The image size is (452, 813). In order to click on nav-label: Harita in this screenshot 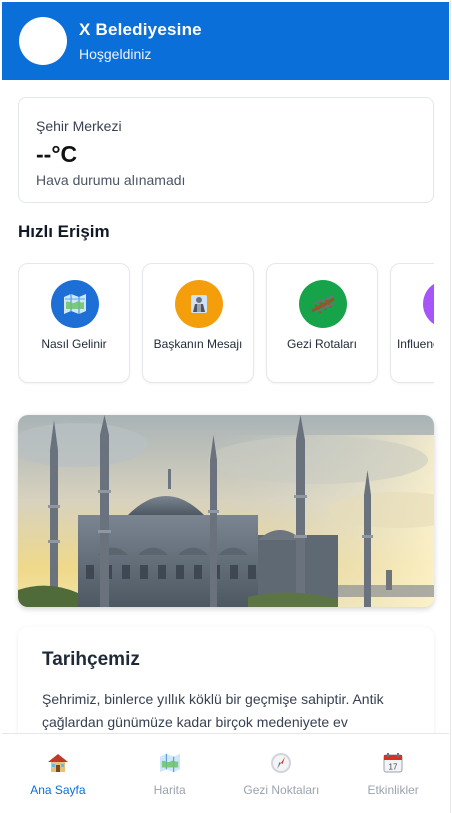, I will do `click(169, 790)`.